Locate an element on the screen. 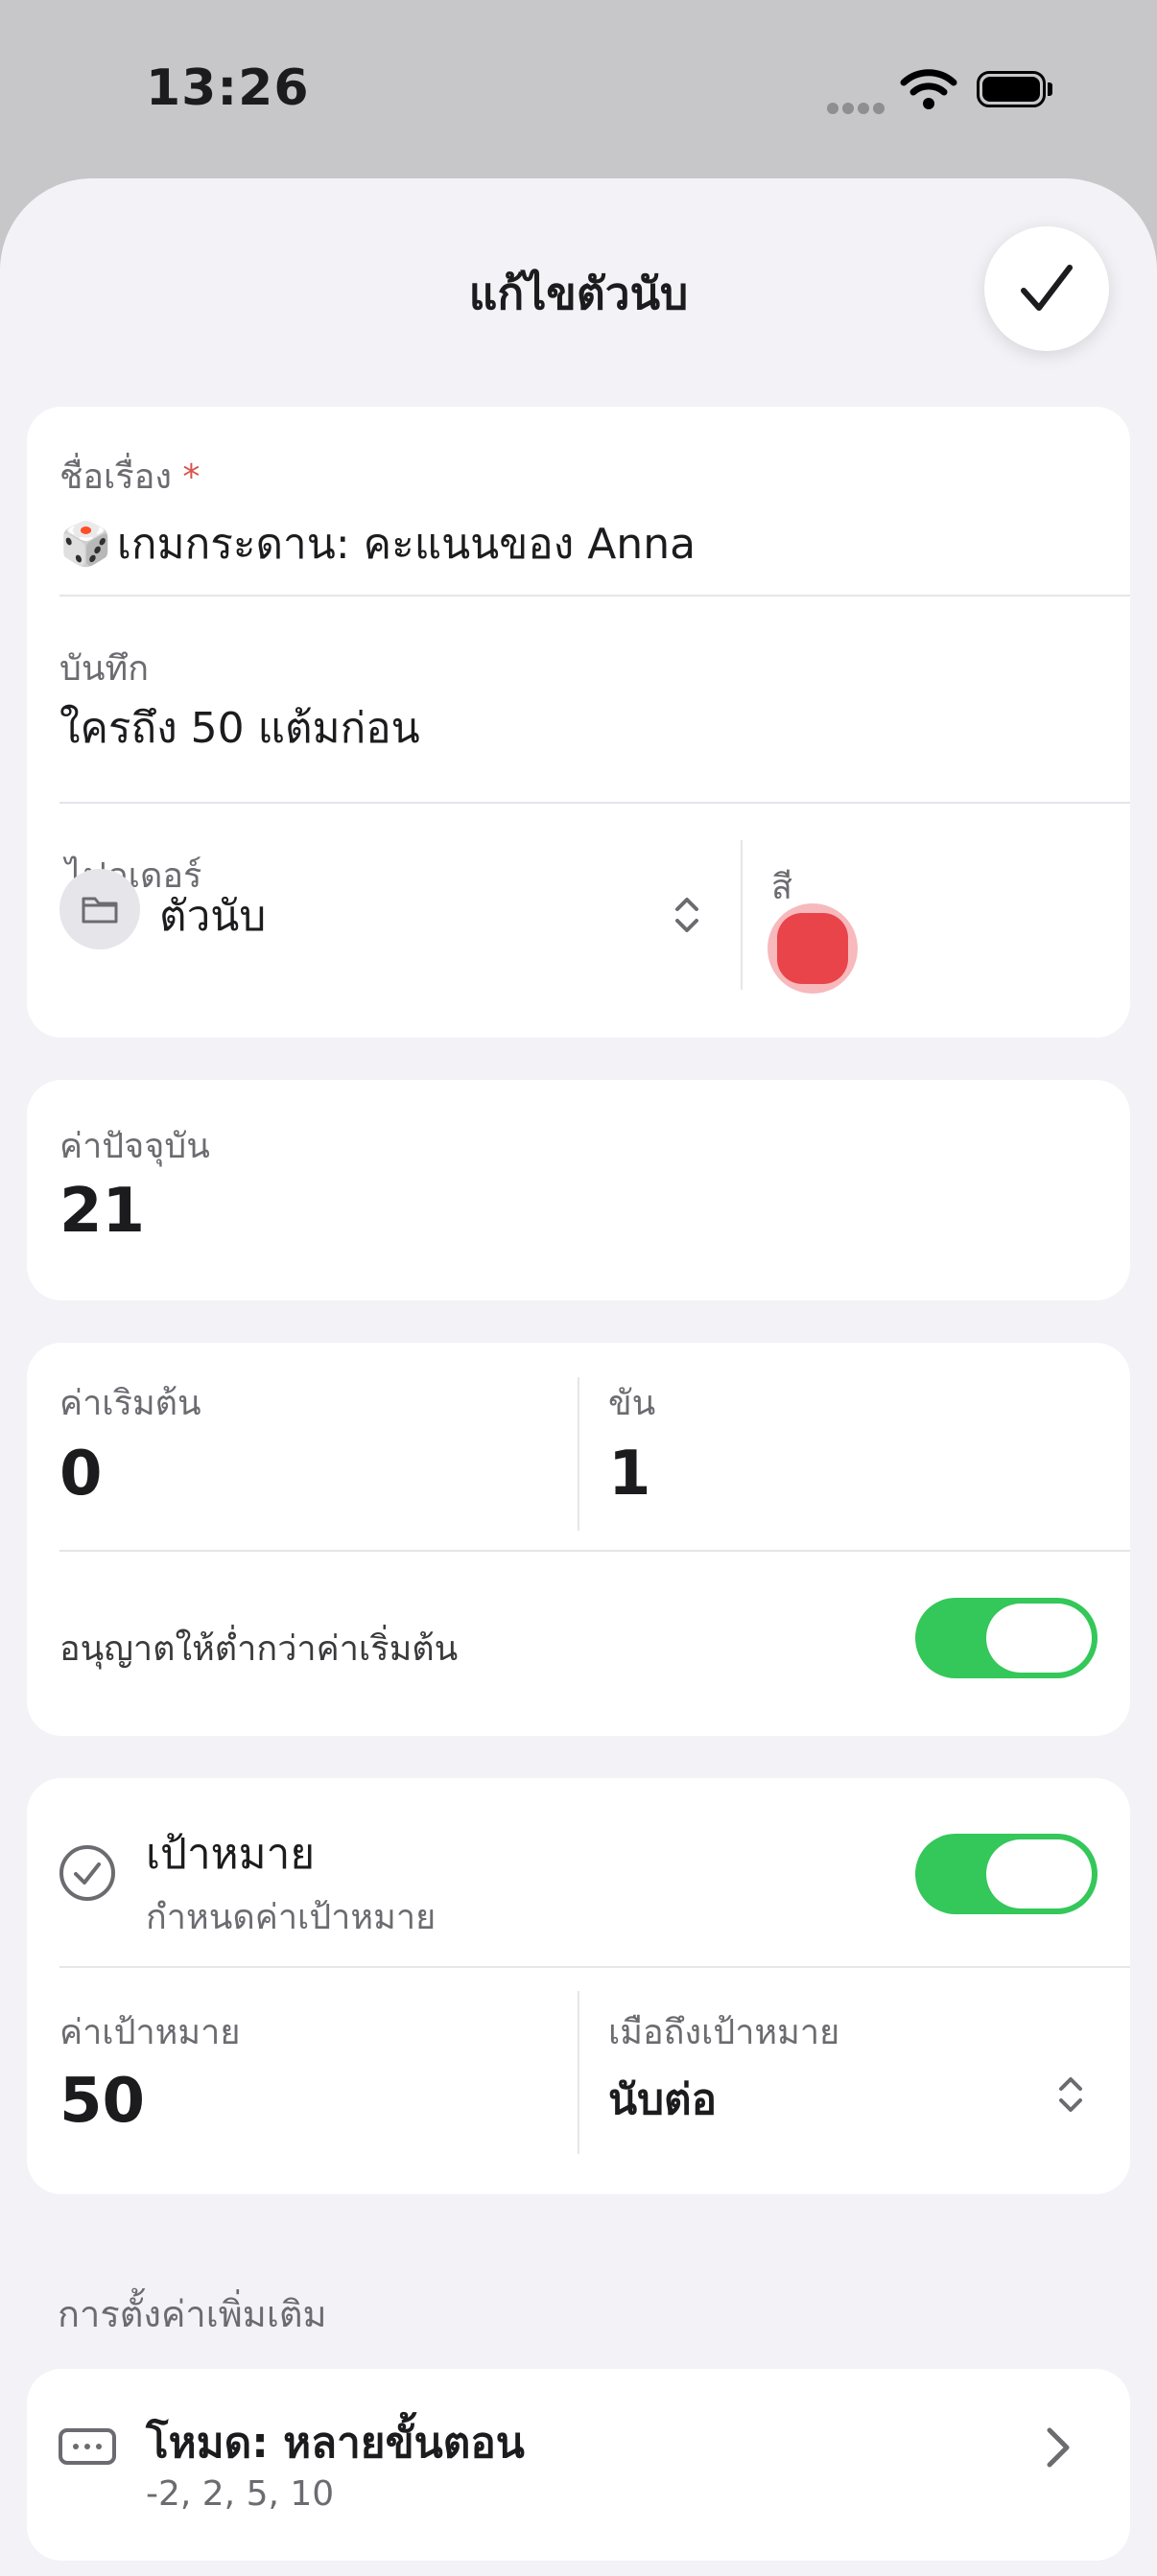 Image resolution: width=1157 pixels, height=2576 pixels. note-input: ใครถึง 50 แต้มก่อน is located at coordinates (239, 727).